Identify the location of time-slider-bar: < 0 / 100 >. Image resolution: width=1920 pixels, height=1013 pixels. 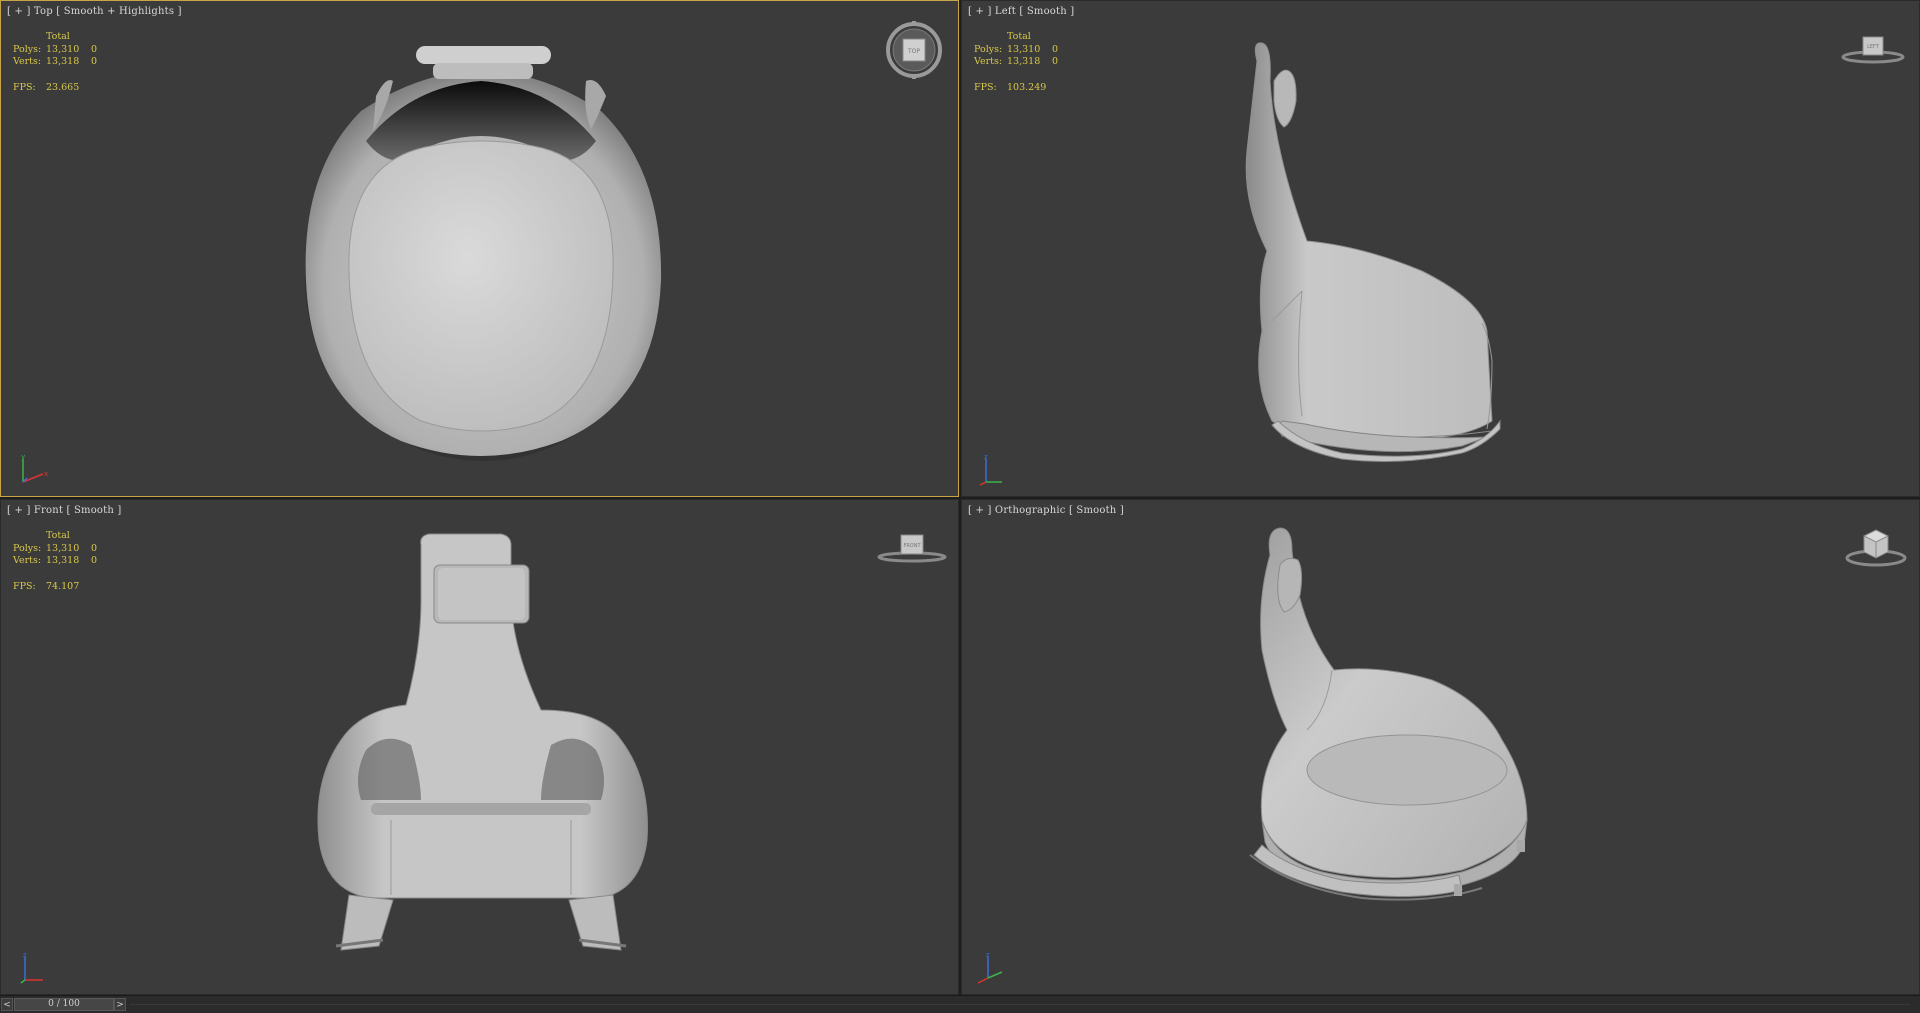
(960, 1004).